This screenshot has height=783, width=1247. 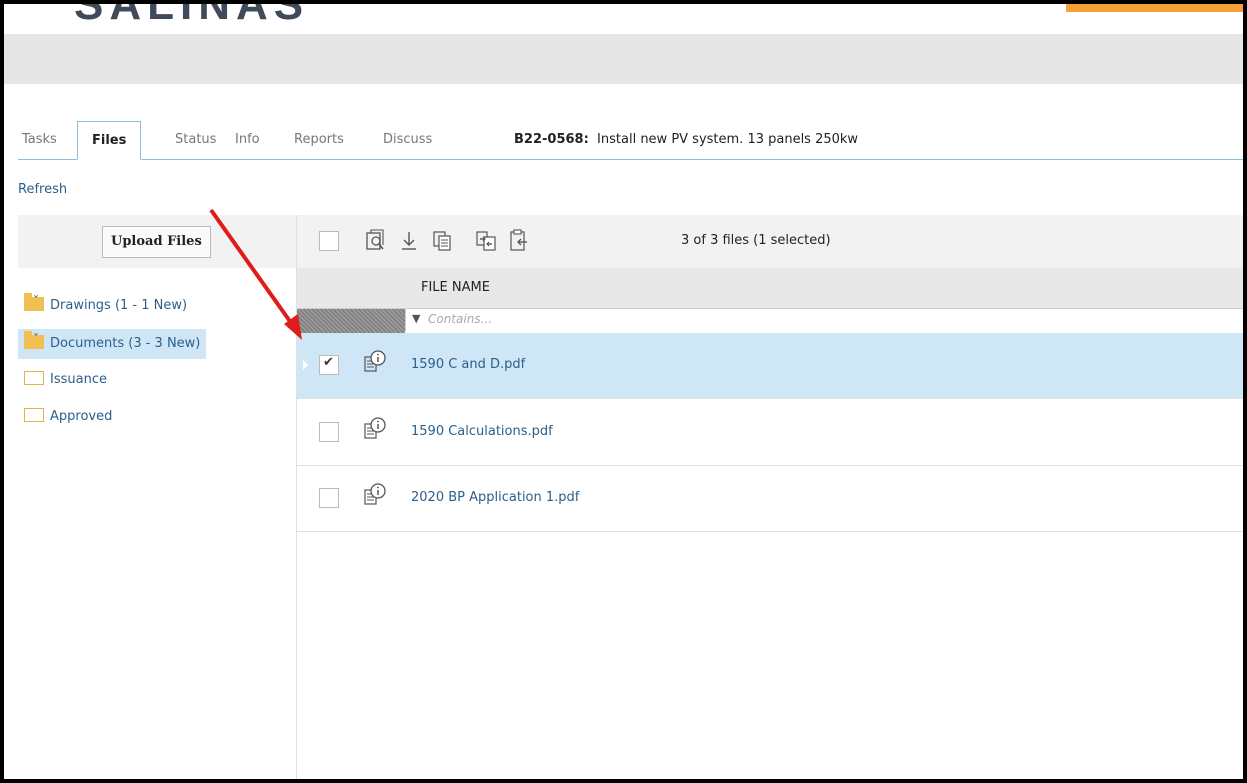 What do you see at coordinates (770, 366) in the screenshot?
I see `table-row: ✔ 1590 C and D.pdf` at bounding box center [770, 366].